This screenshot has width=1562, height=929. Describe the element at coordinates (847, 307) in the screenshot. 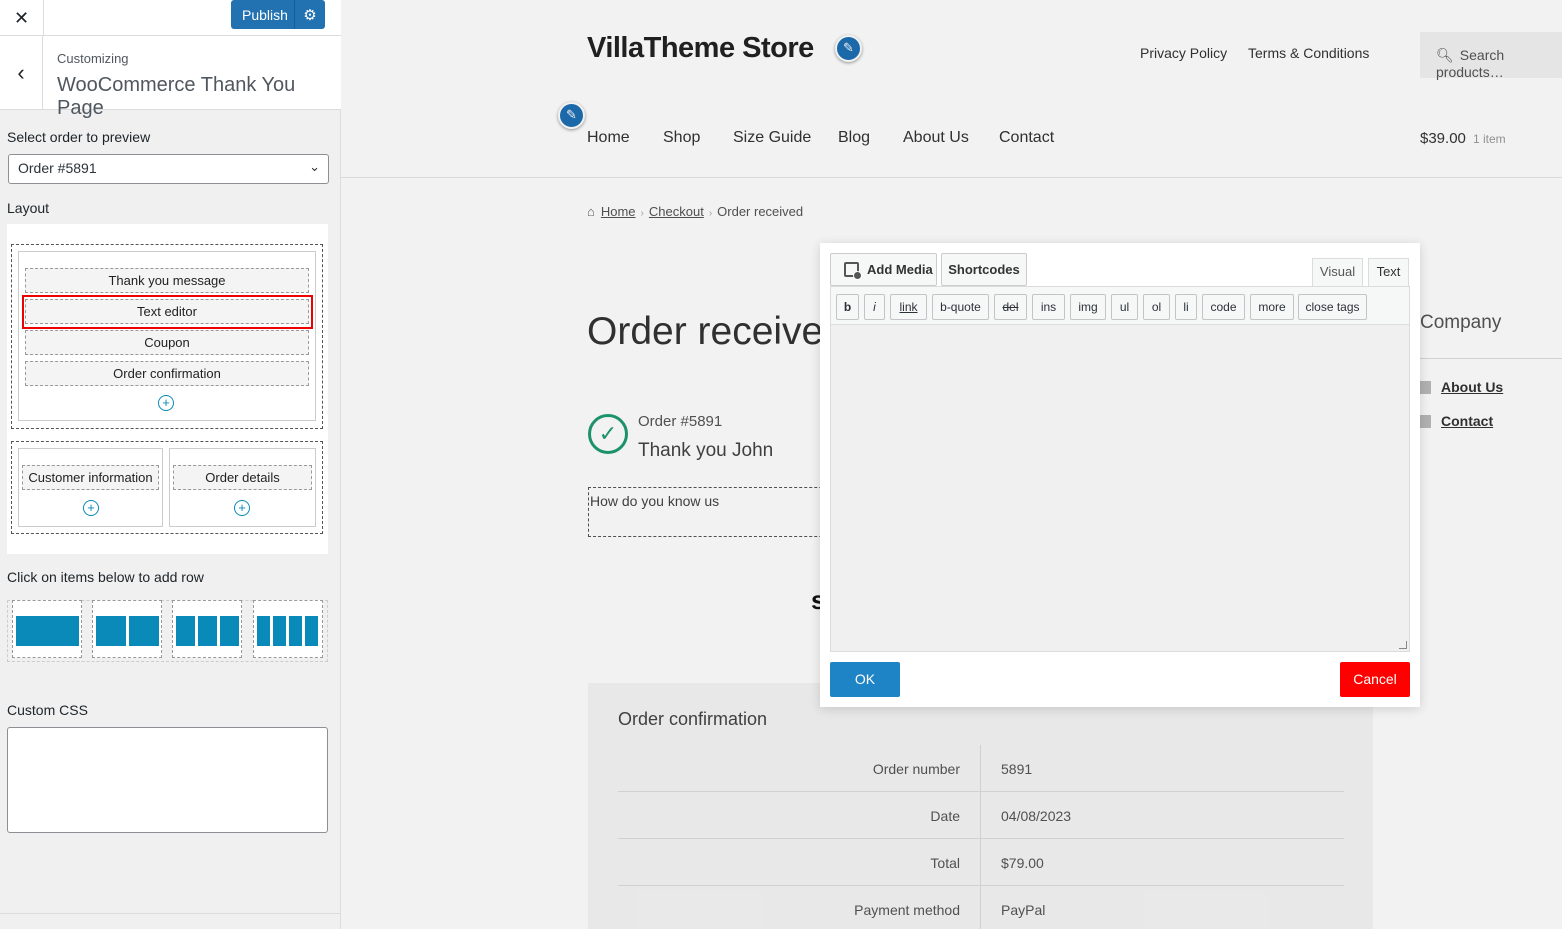

I see `qt-bold-button: b` at that location.